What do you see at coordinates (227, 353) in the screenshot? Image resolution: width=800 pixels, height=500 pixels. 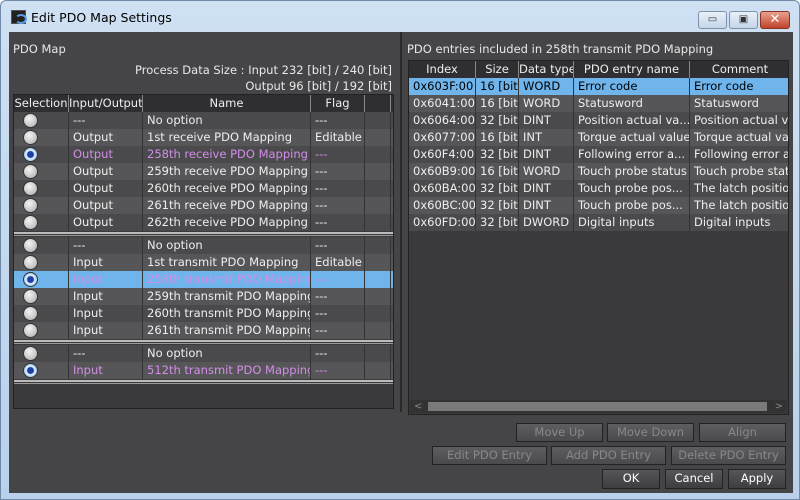 I see `name-cell: No option` at bounding box center [227, 353].